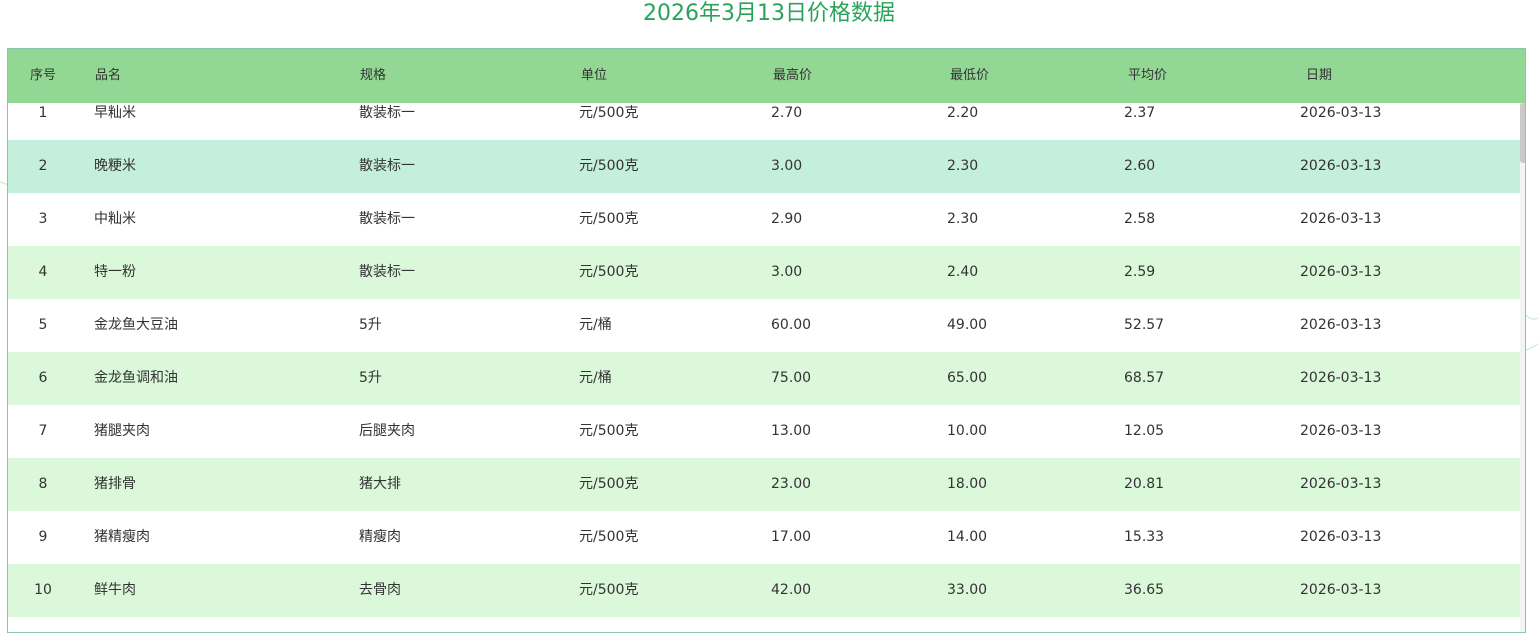  What do you see at coordinates (791, 325) in the screenshot?
I see `cell-max-price: 60.00` at bounding box center [791, 325].